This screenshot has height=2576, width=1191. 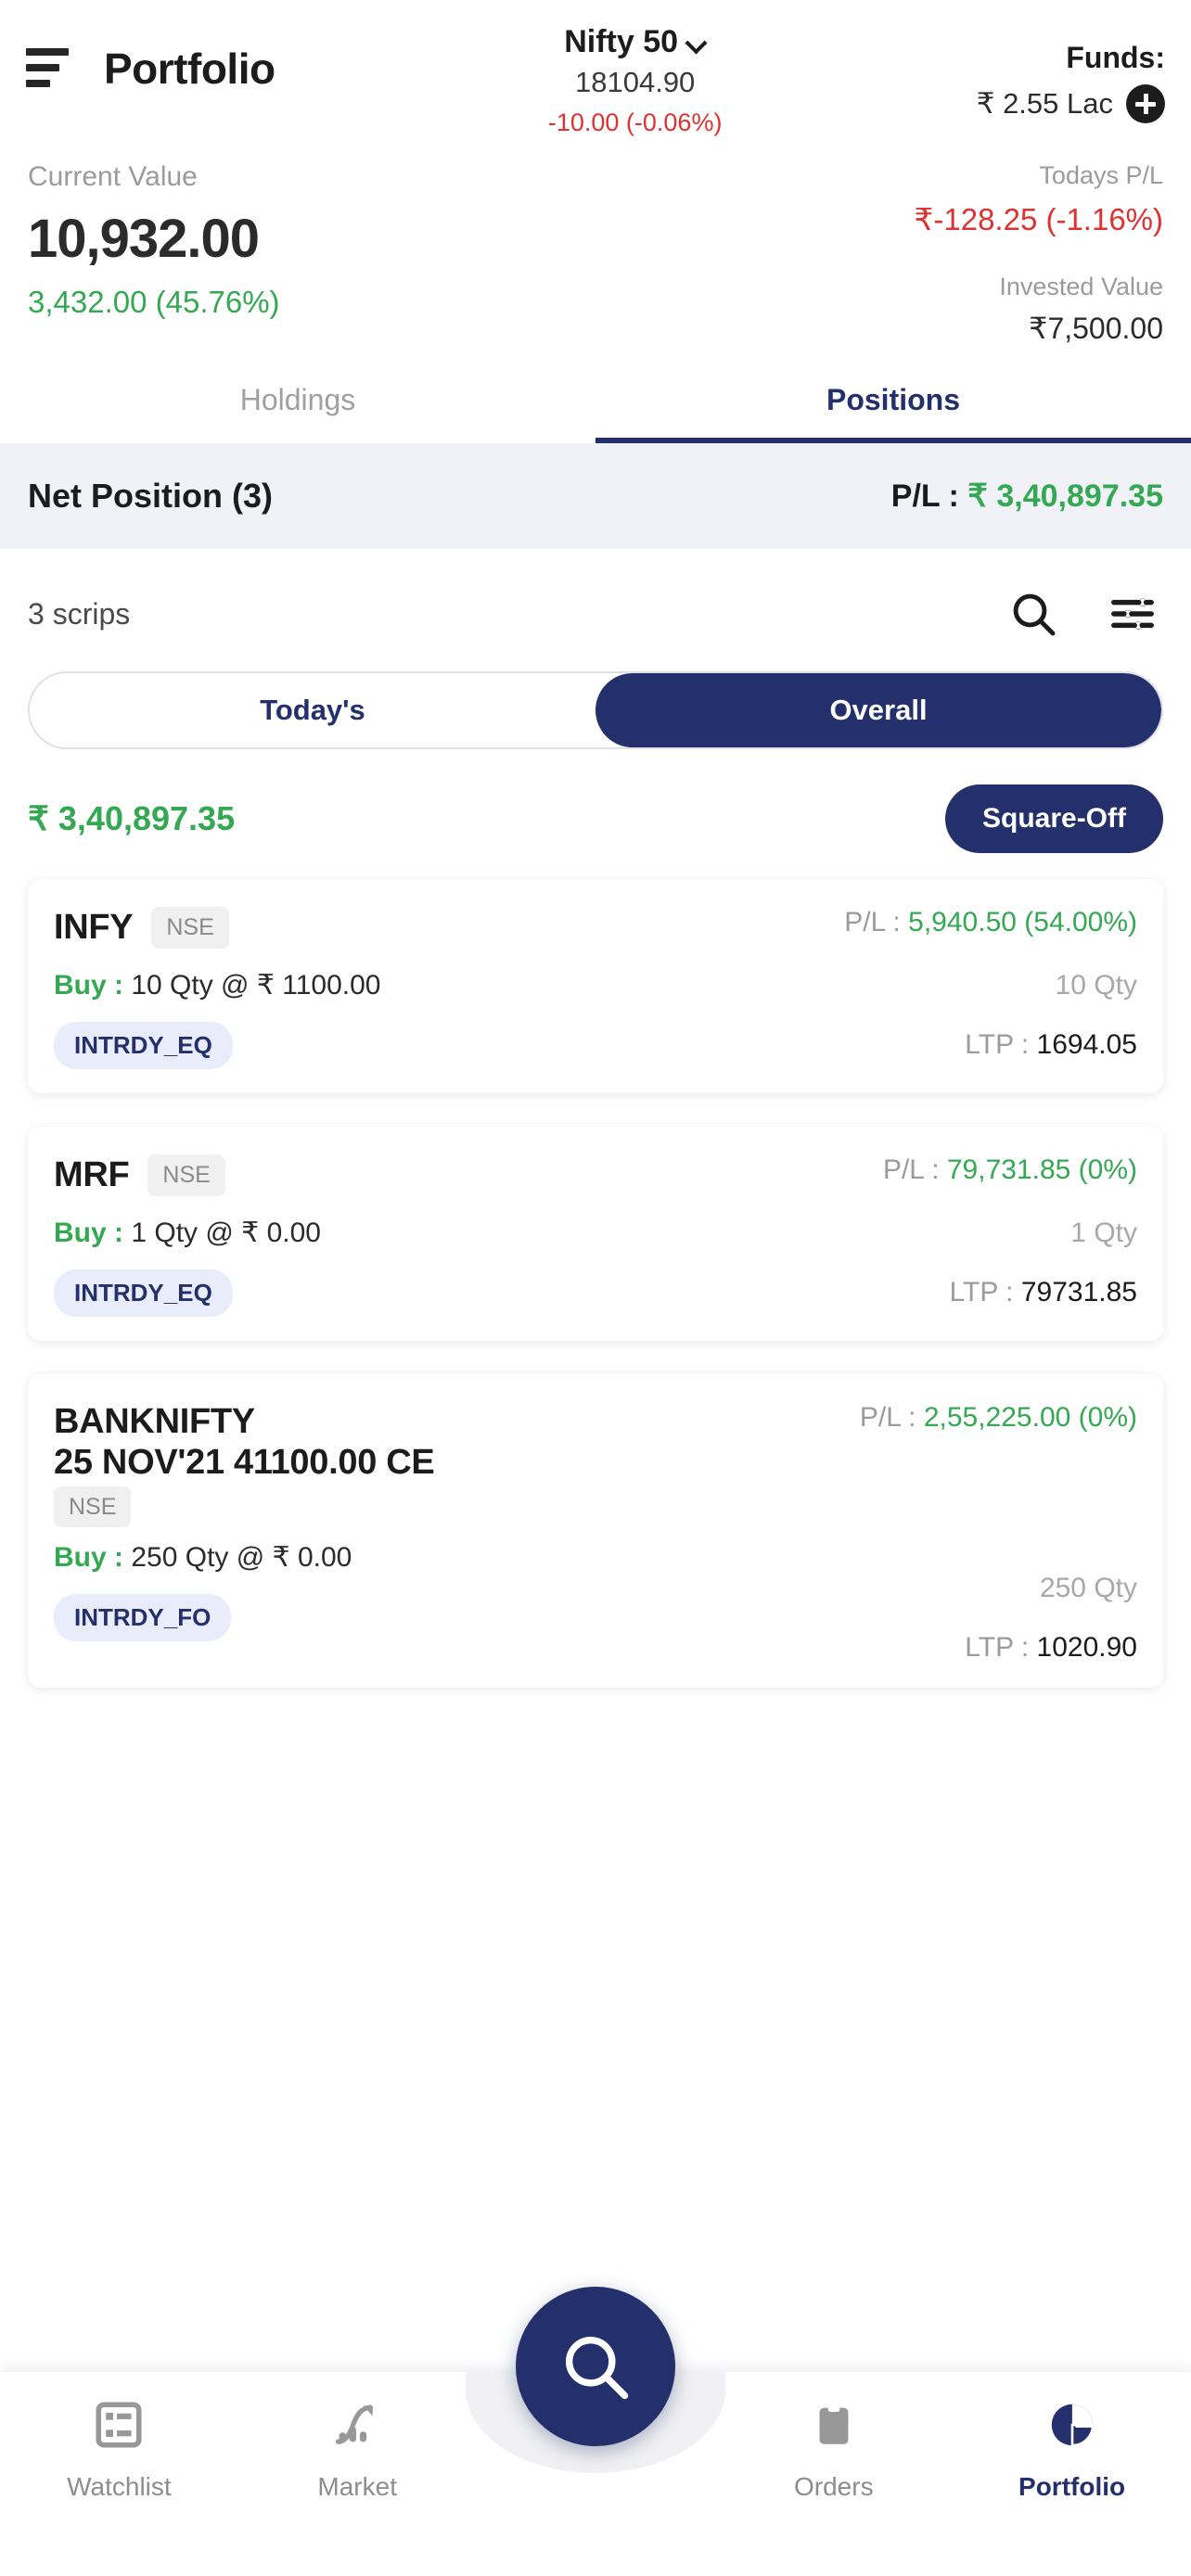 I want to click on exchange-badge-wrap: NSE, so click(x=244, y=1507).